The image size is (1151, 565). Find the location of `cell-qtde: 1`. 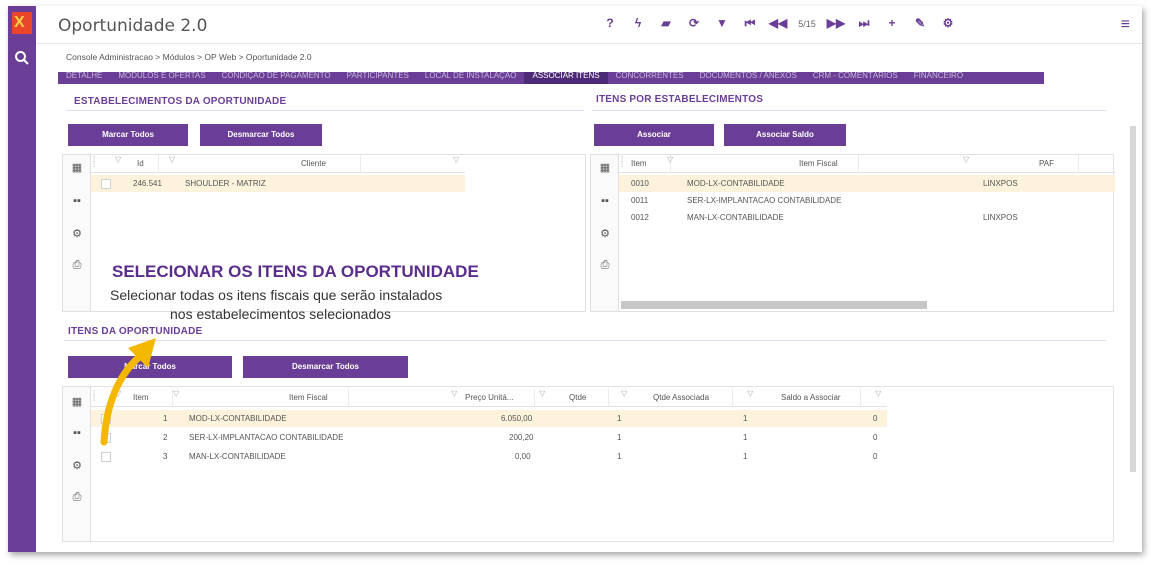

cell-qtde: 1 is located at coordinates (619, 418).